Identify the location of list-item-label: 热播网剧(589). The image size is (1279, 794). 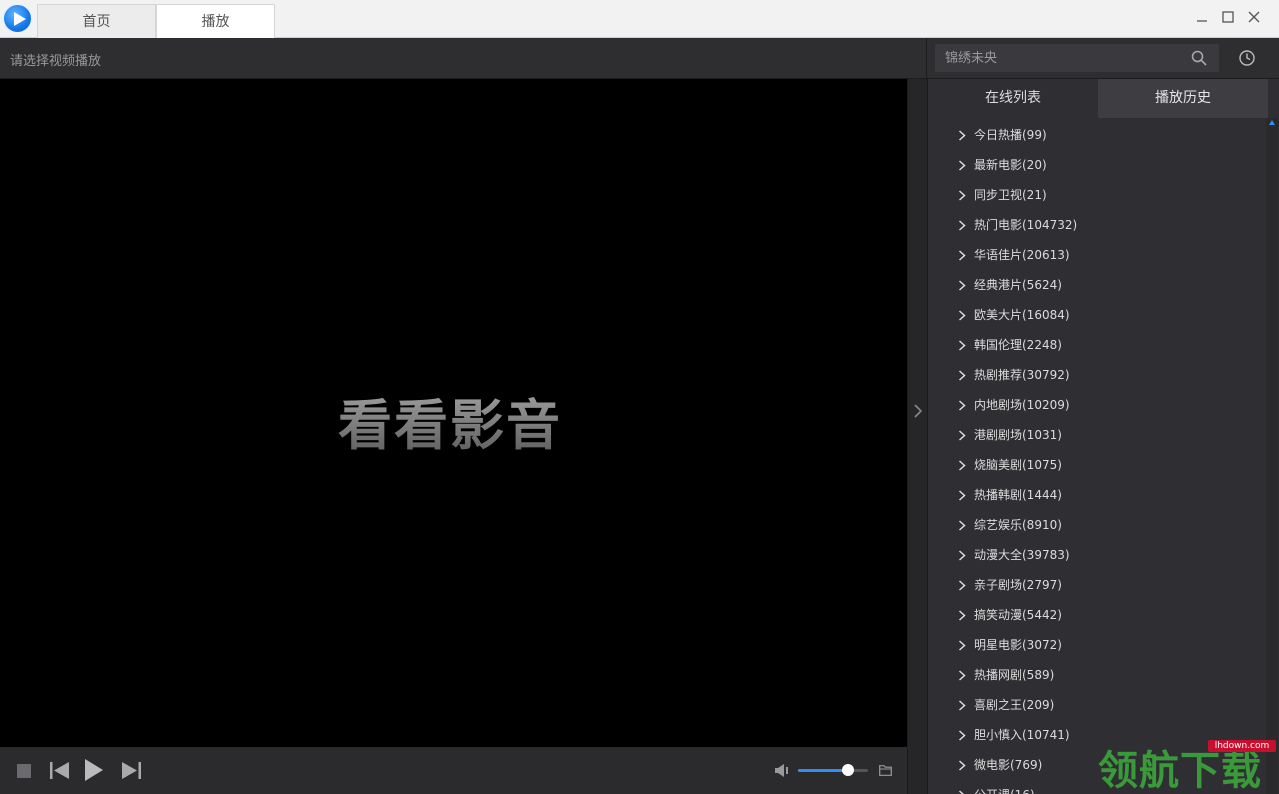
(1014, 675).